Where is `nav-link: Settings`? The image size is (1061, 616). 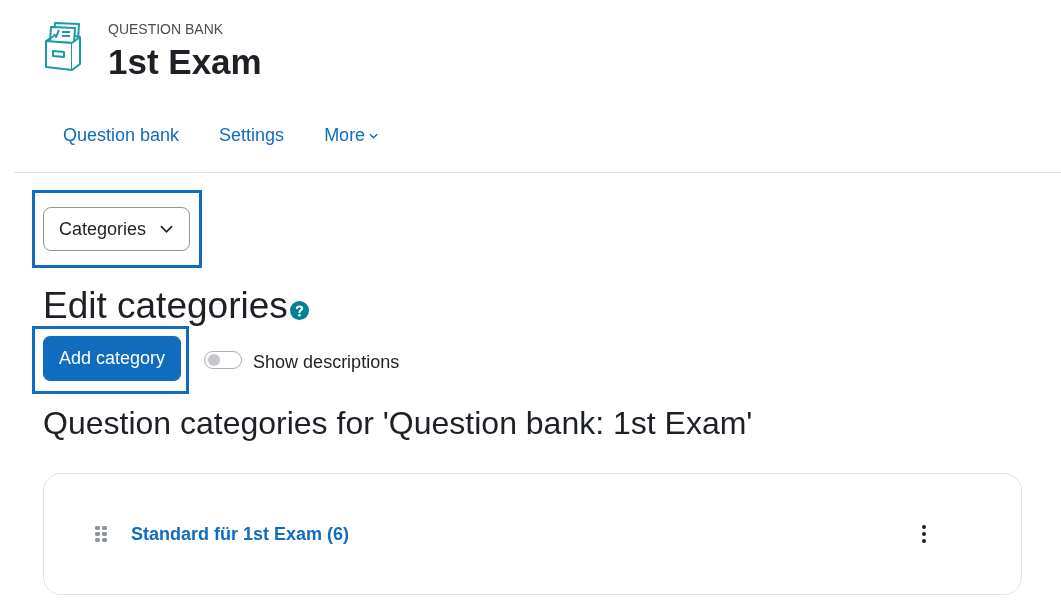
nav-link: Settings is located at coordinates (252, 135).